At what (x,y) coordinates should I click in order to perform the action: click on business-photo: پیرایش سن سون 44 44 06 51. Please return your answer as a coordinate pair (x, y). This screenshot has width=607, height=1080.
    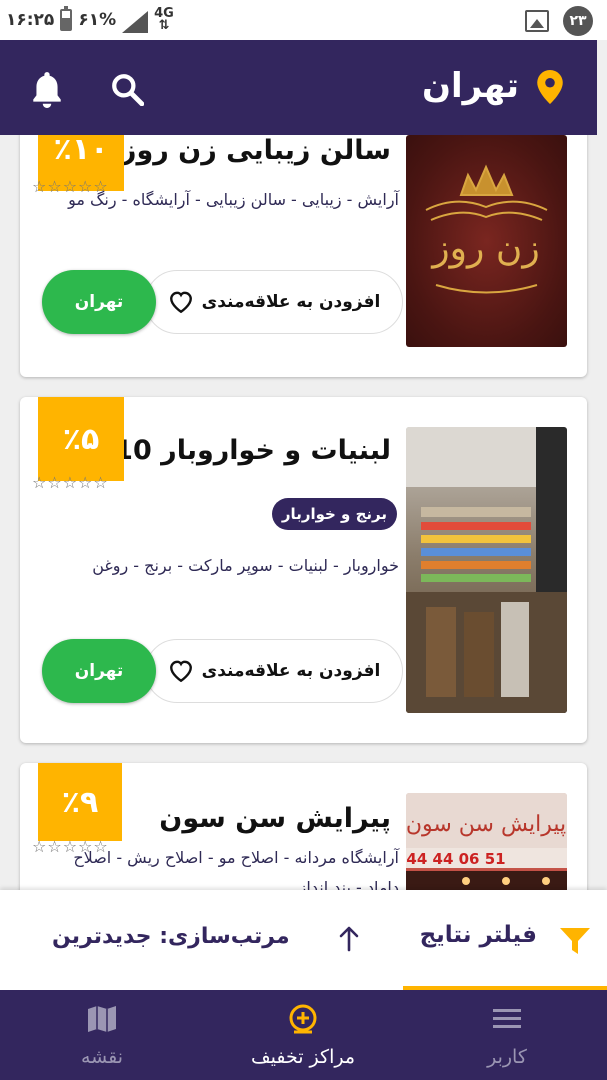
    Looking at the image, I should click on (486, 841).